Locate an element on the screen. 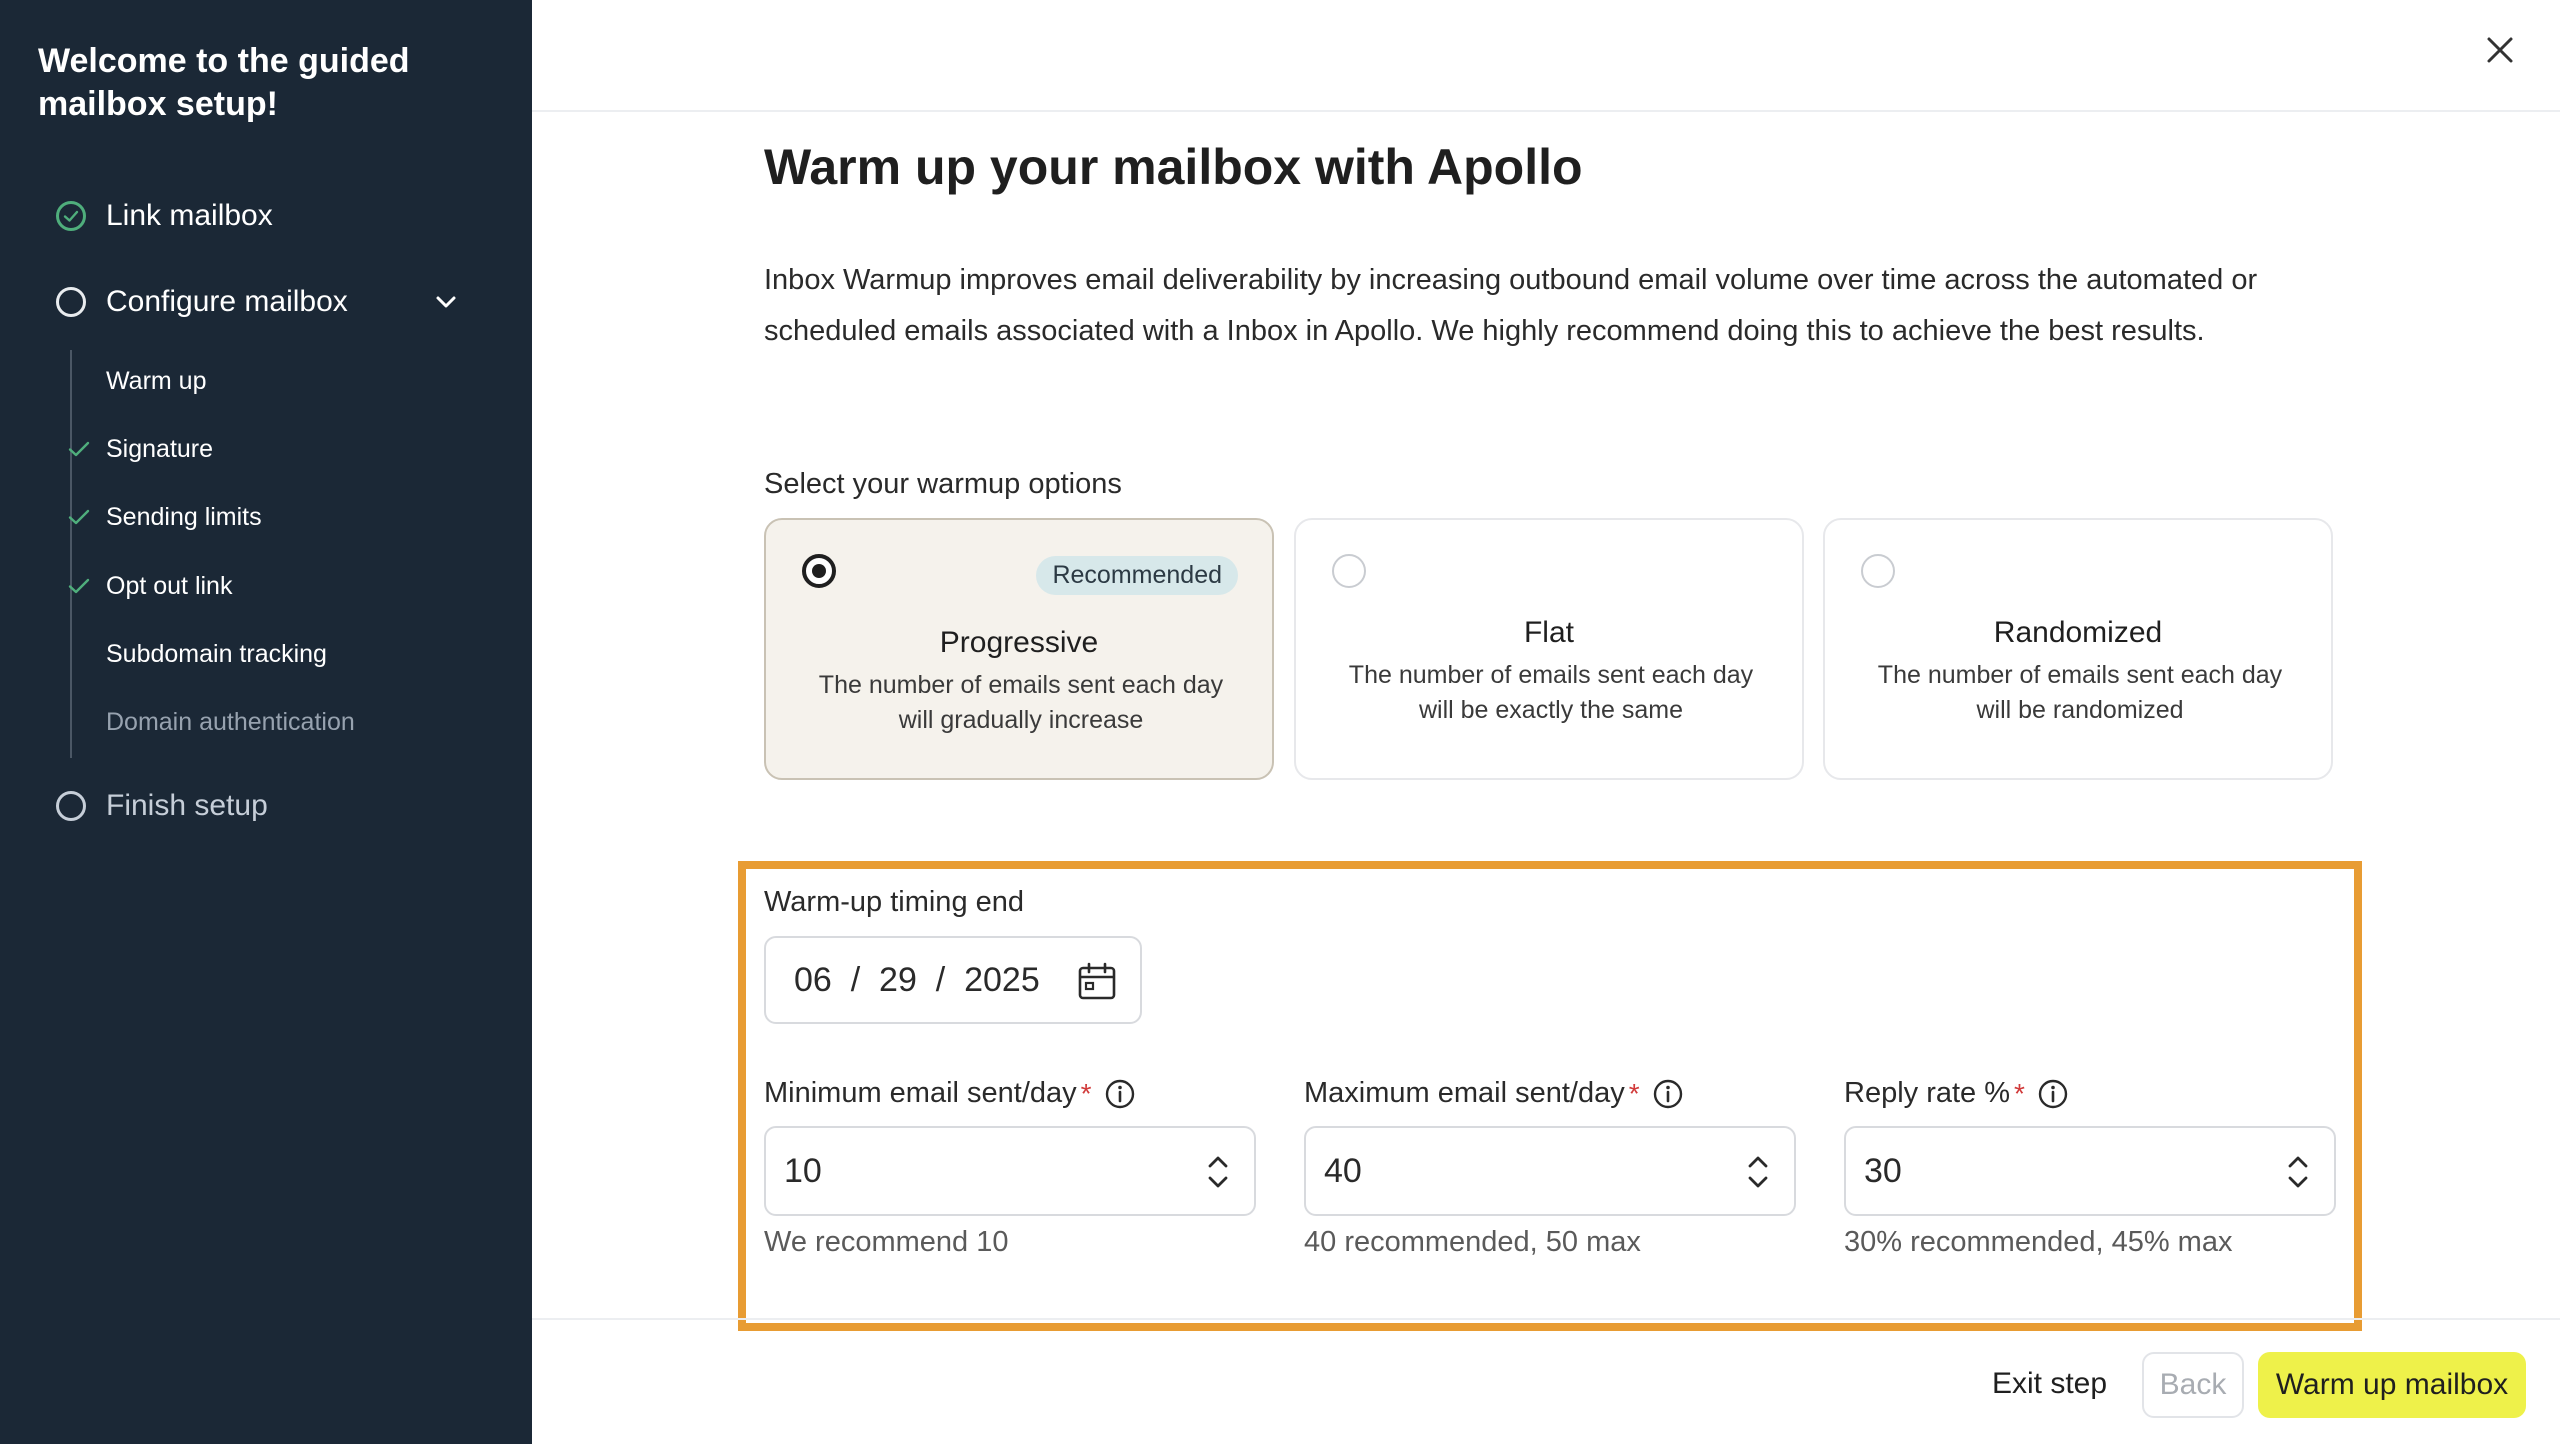 The width and height of the screenshot is (2560, 1444). warmup-end-date-input: 06 / 29 / 2025 is located at coordinates (953, 980).